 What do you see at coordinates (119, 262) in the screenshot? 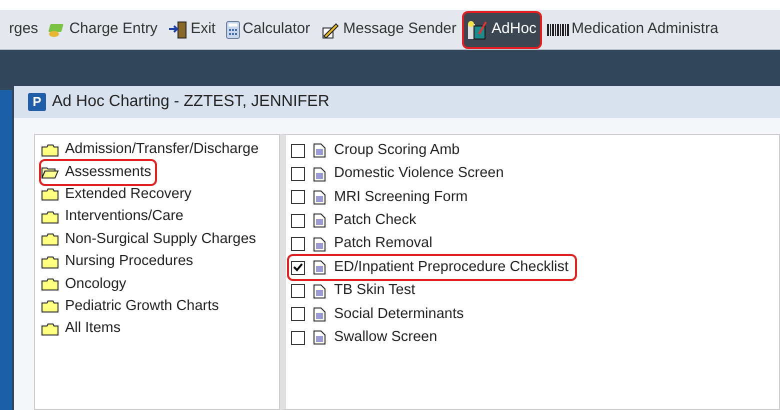
I see `folder-item: Nursing Procedures` at bounding box center [119, 262].